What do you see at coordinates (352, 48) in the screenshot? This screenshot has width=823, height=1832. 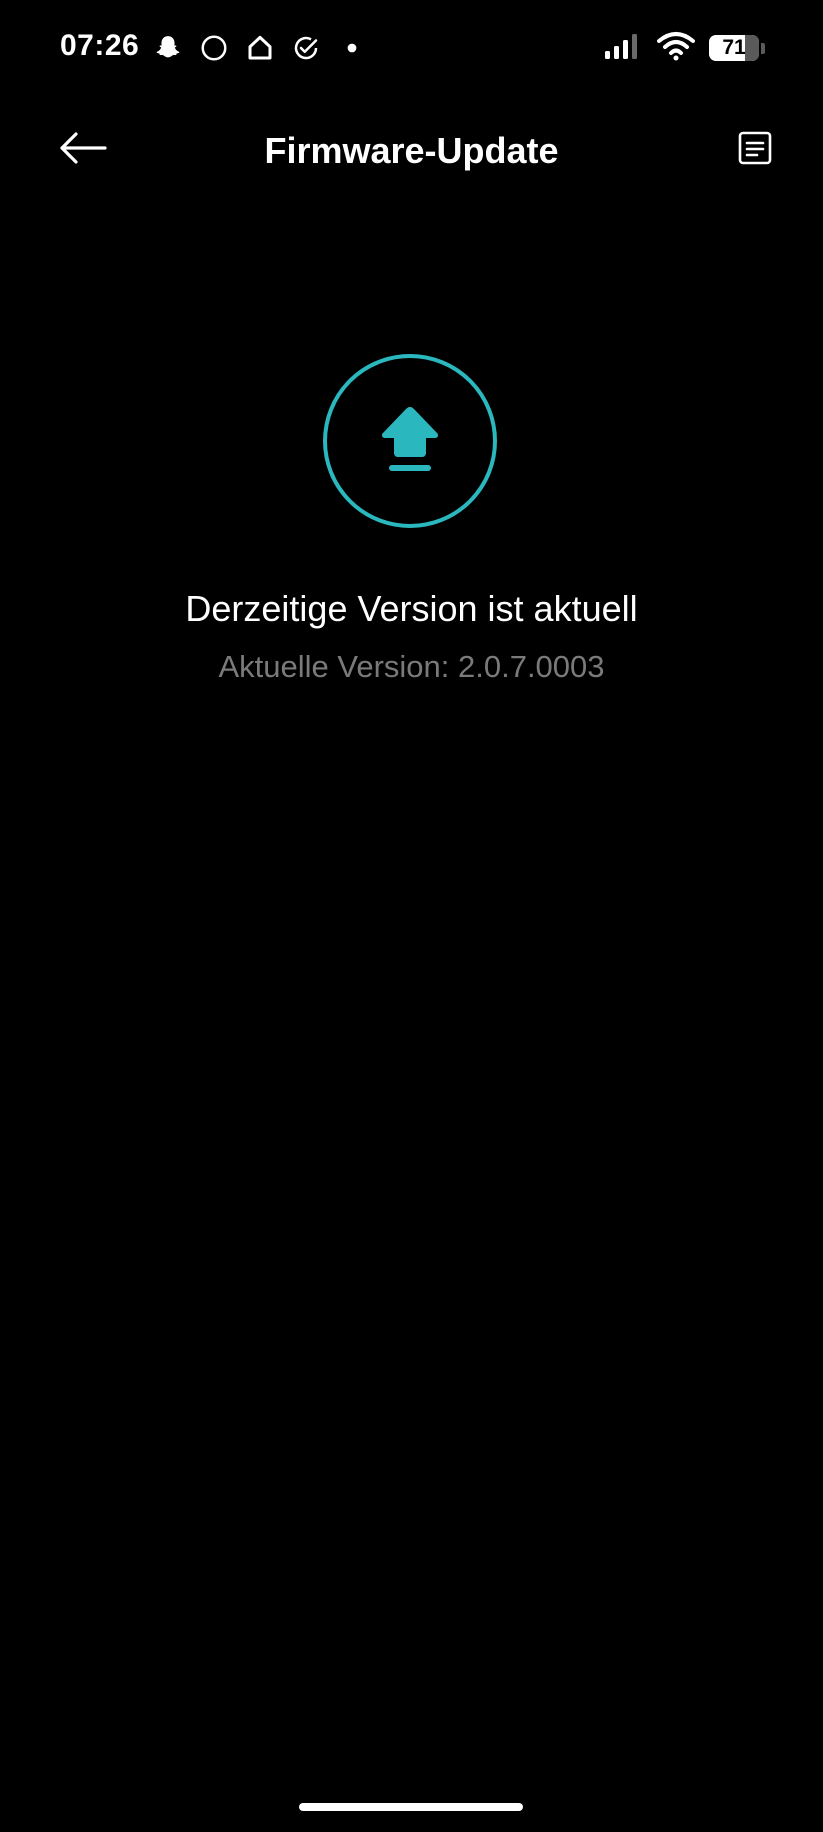 I see `dot-icon` at bounding box center [352, 48].